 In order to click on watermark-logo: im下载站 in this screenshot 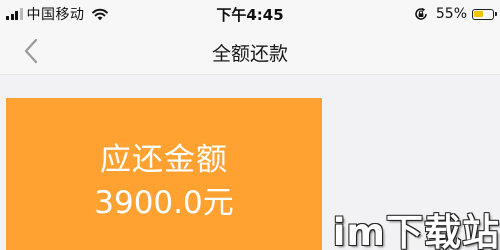, I will do `click(416, 230)`.